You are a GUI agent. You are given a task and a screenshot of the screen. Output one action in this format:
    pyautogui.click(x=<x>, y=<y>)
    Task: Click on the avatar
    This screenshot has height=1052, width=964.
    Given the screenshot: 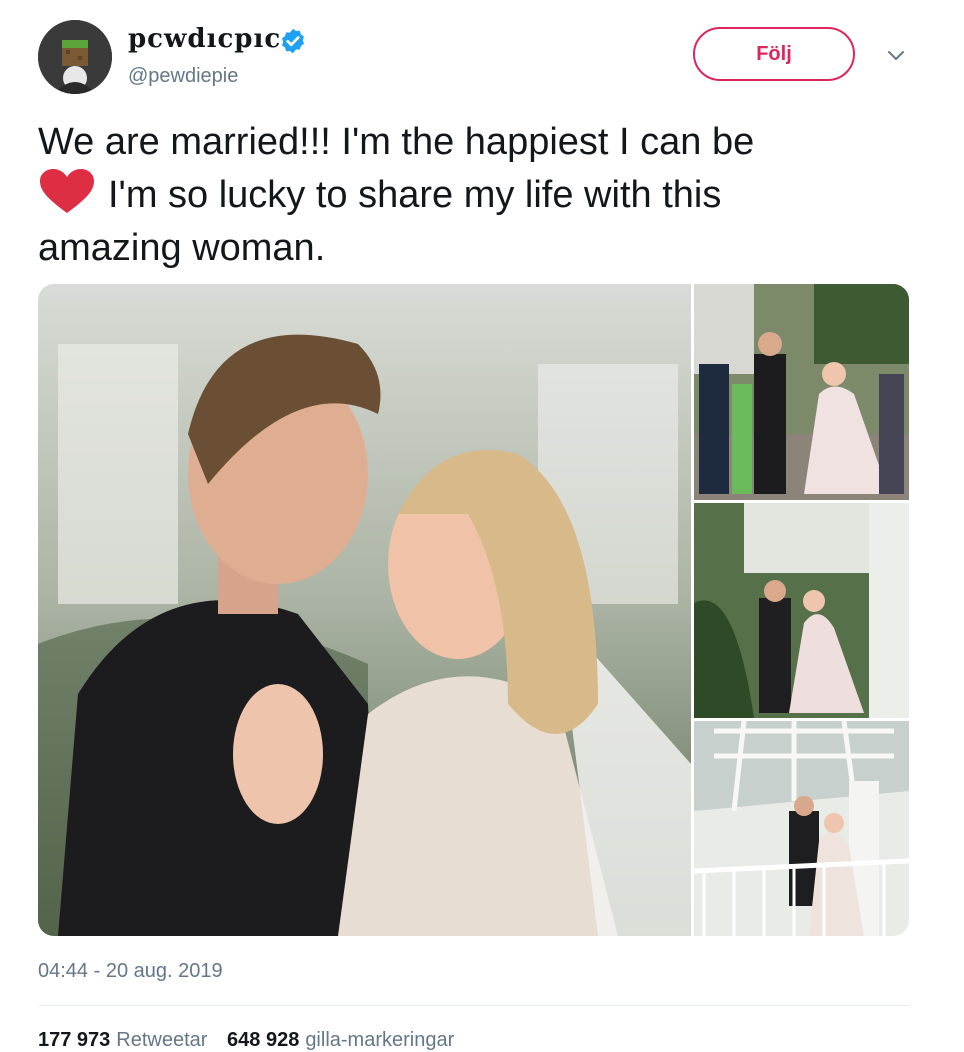 What is the action you would take?
    pyautogui.click(x=75, y=57)
    